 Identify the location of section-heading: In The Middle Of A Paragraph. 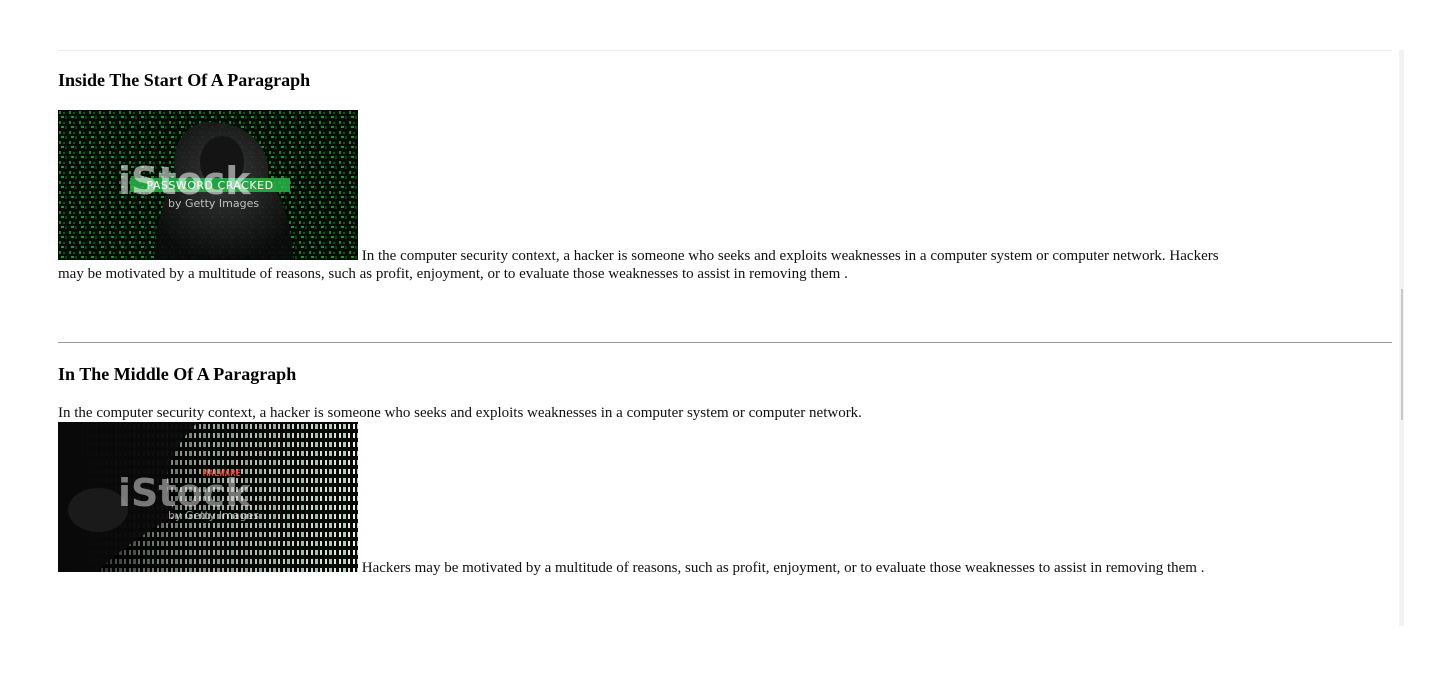
(177, 374).